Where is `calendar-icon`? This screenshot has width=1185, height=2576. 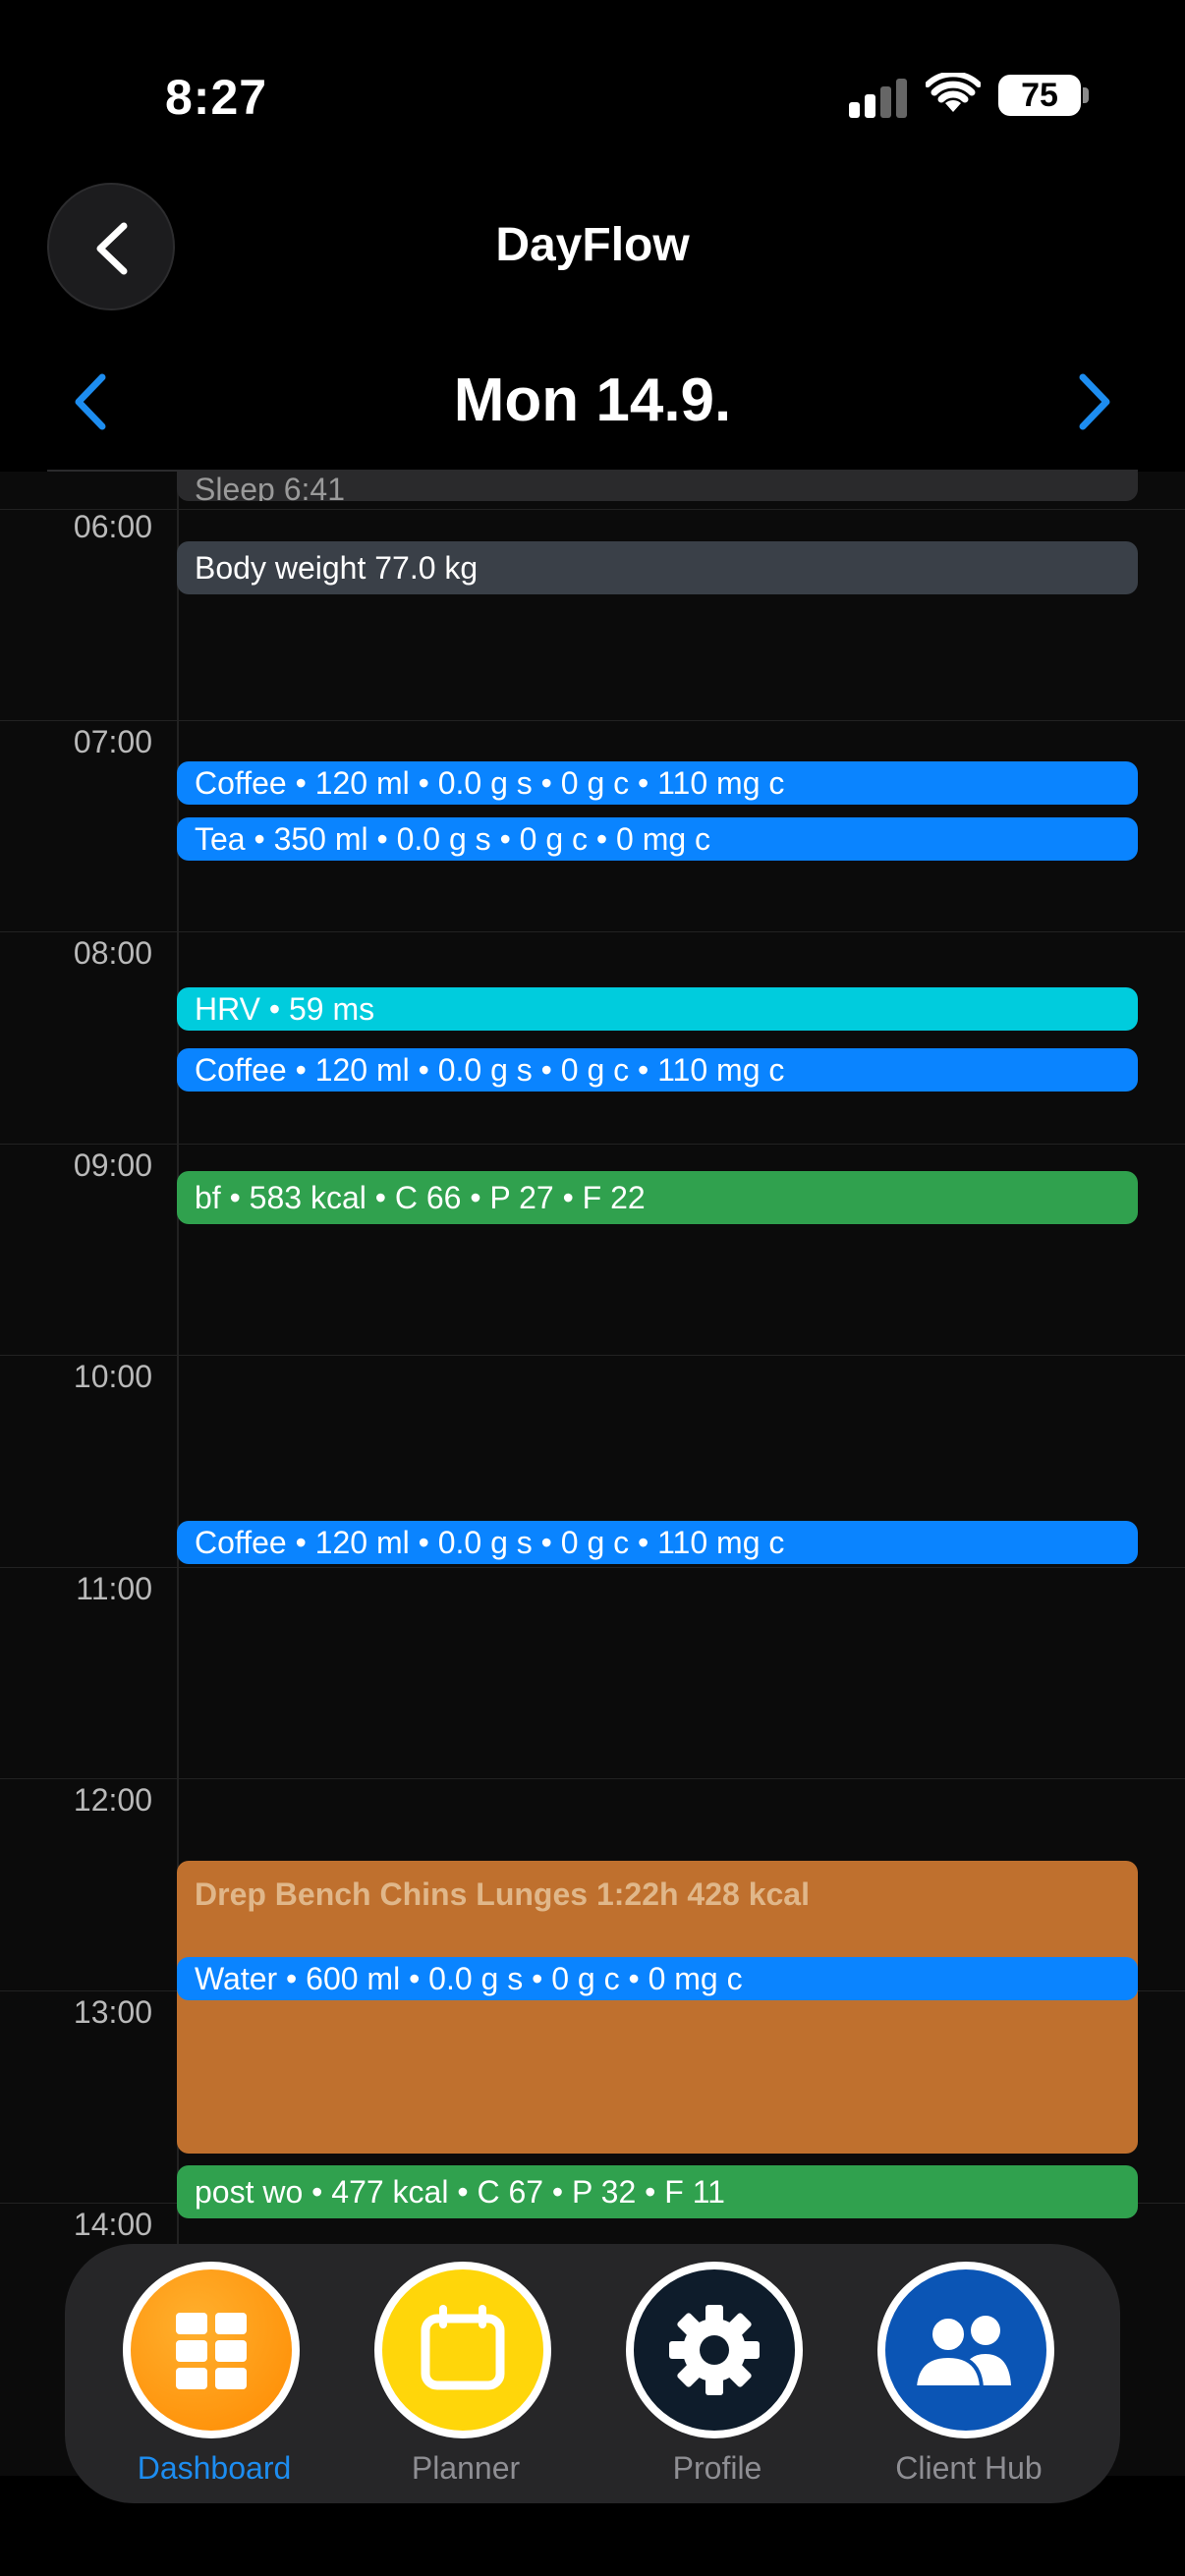
calendar-icon is located at coordinates (463, 2347).